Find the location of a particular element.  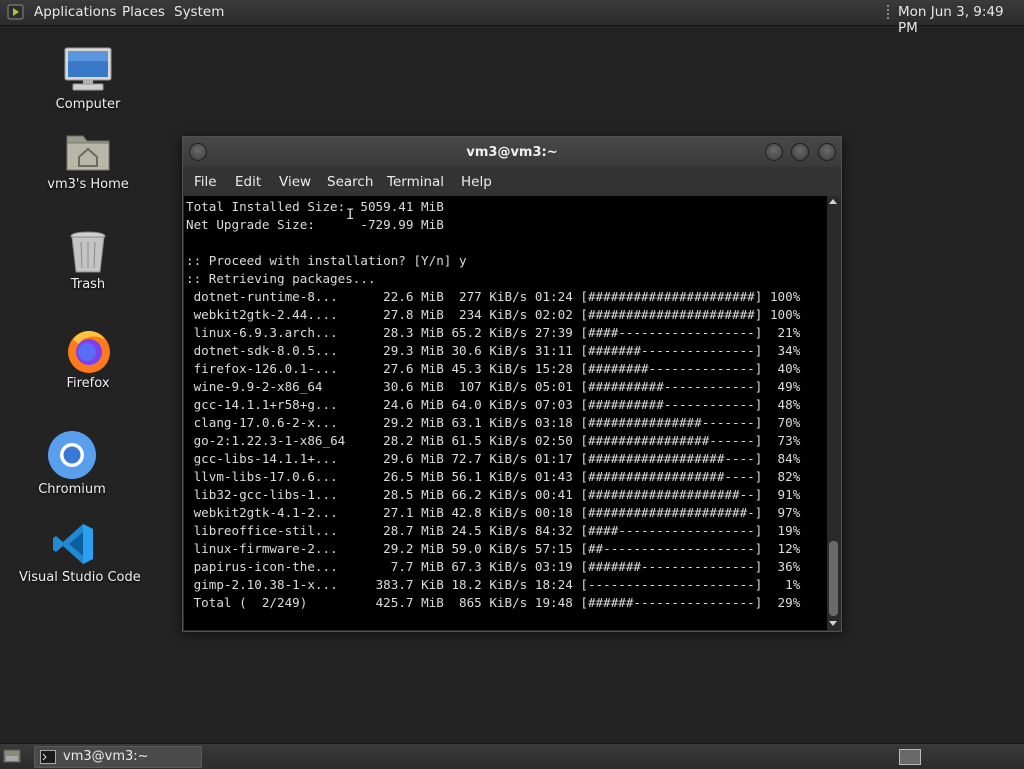

download-eta: 57:15 is located at coordinates (553, 548).